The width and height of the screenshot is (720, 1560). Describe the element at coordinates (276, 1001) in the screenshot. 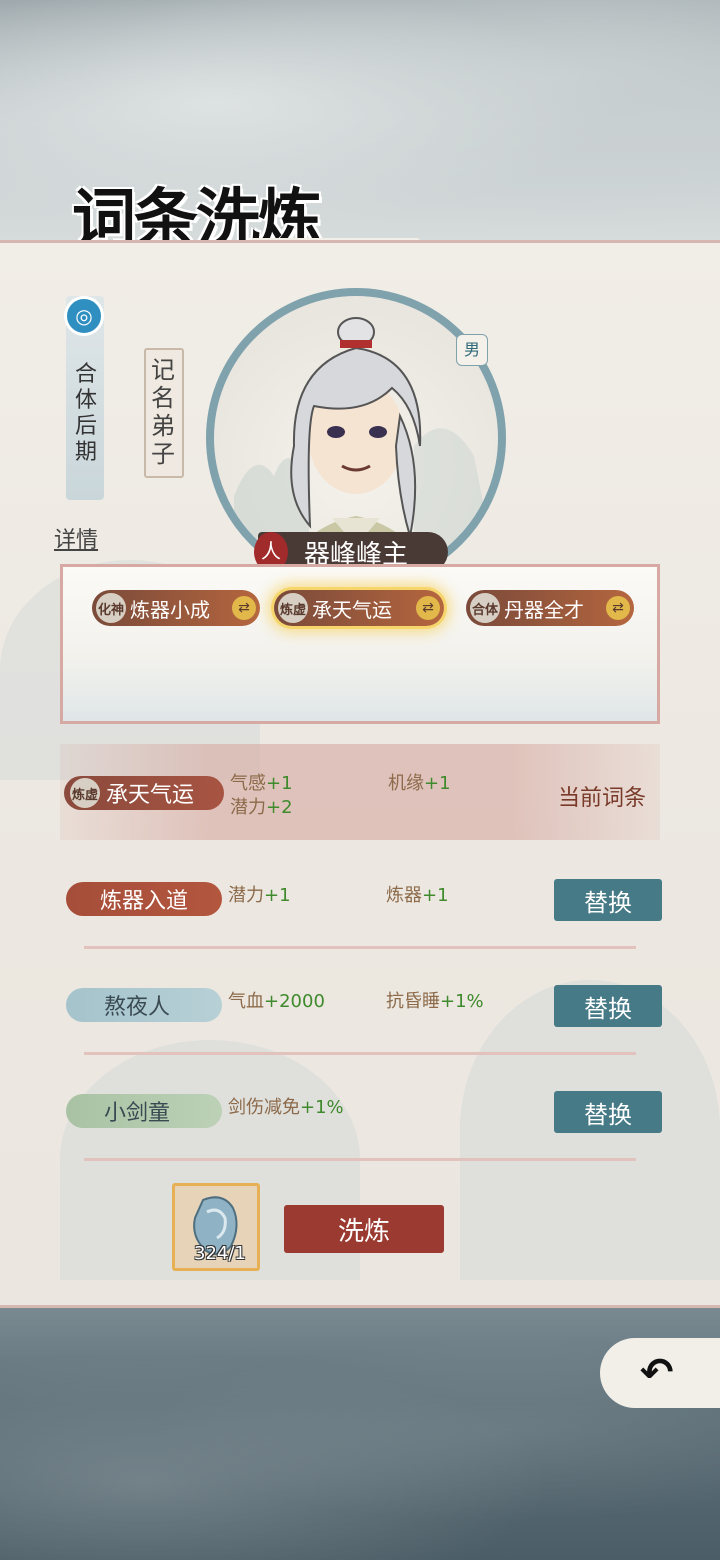

I see `option-2-stat-1: 气血+2000` at that location.